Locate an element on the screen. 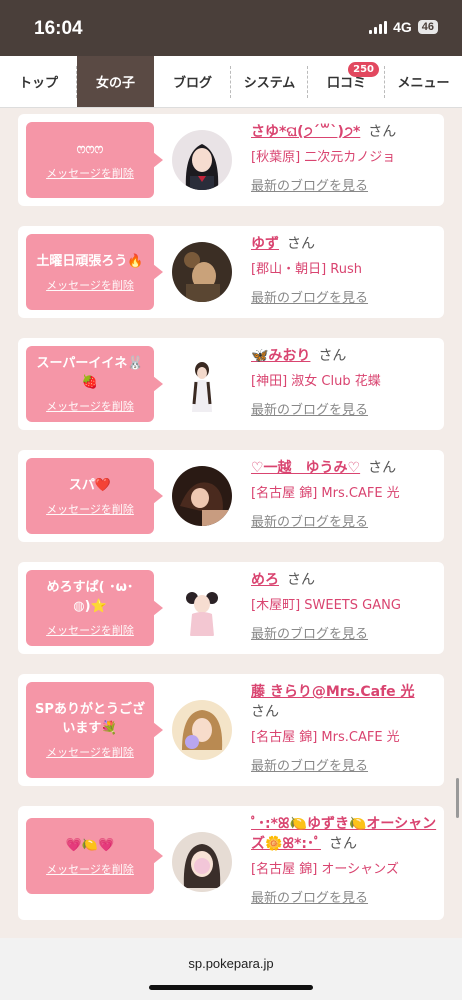 The width and height of the screenshot is (462, 1000). scrollbar is located at coordinates (457, 798).